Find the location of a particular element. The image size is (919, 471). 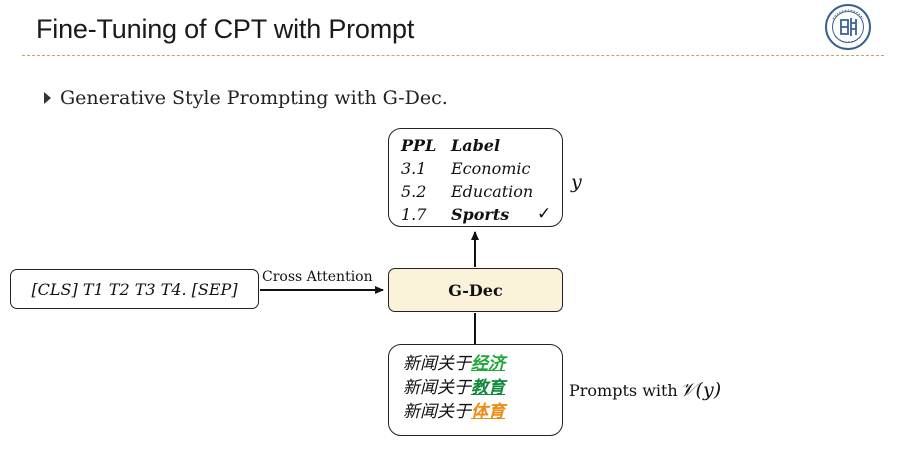

prompt-row: 新闻关于经济 is located at coordinates (482, 364).